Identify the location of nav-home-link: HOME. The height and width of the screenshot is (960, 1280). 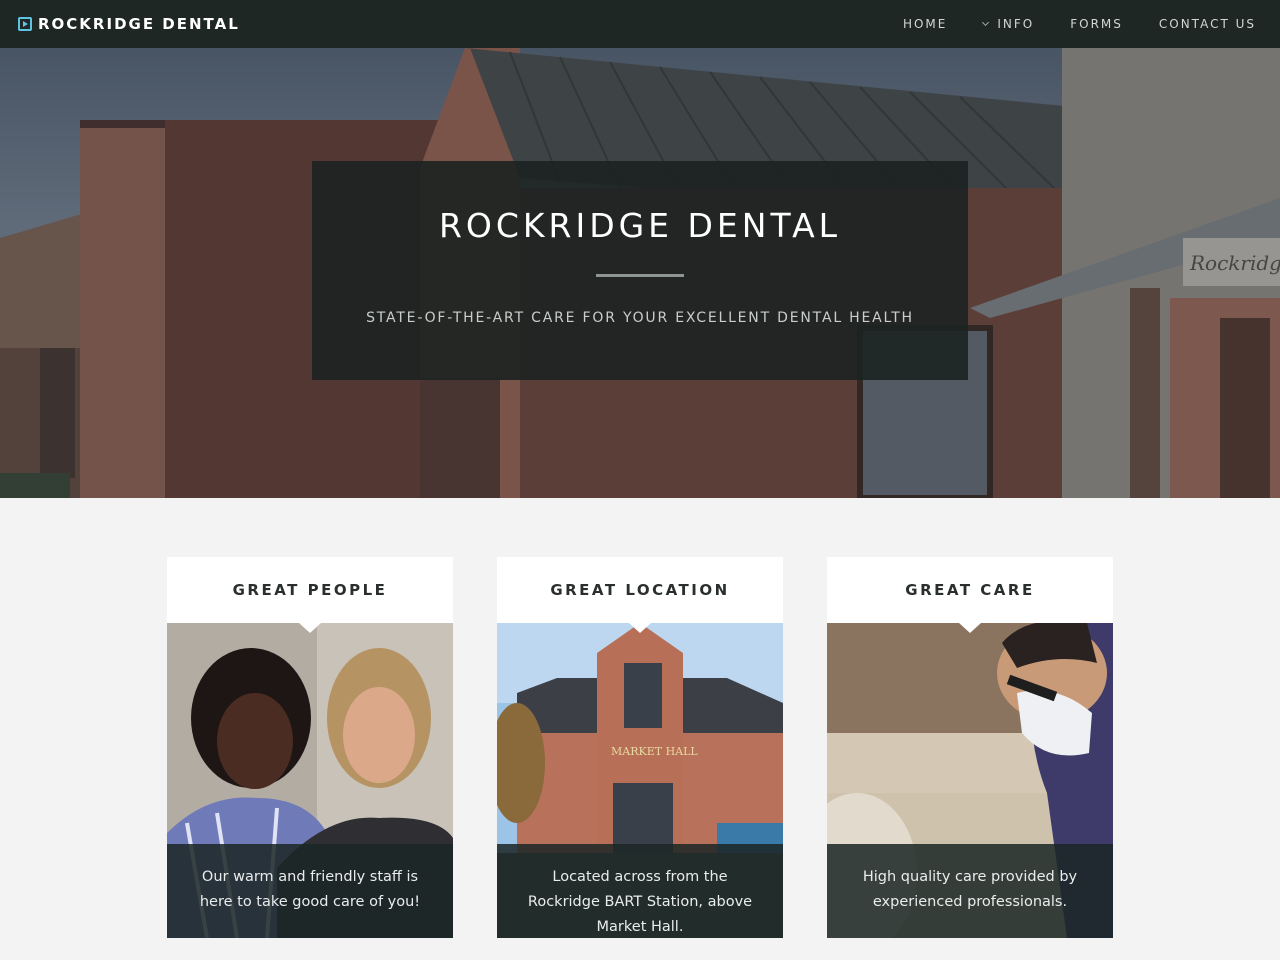
(925, 24).